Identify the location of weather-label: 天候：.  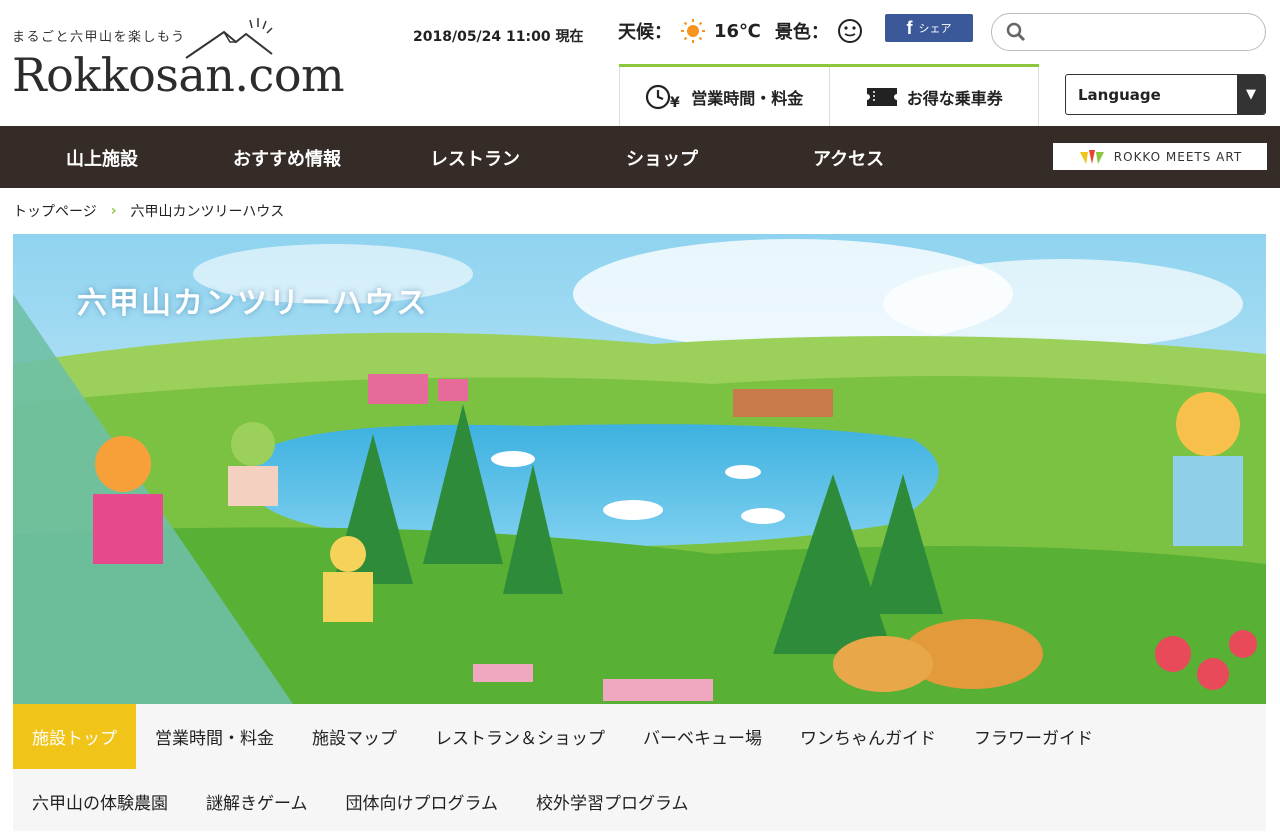
(645, 32).